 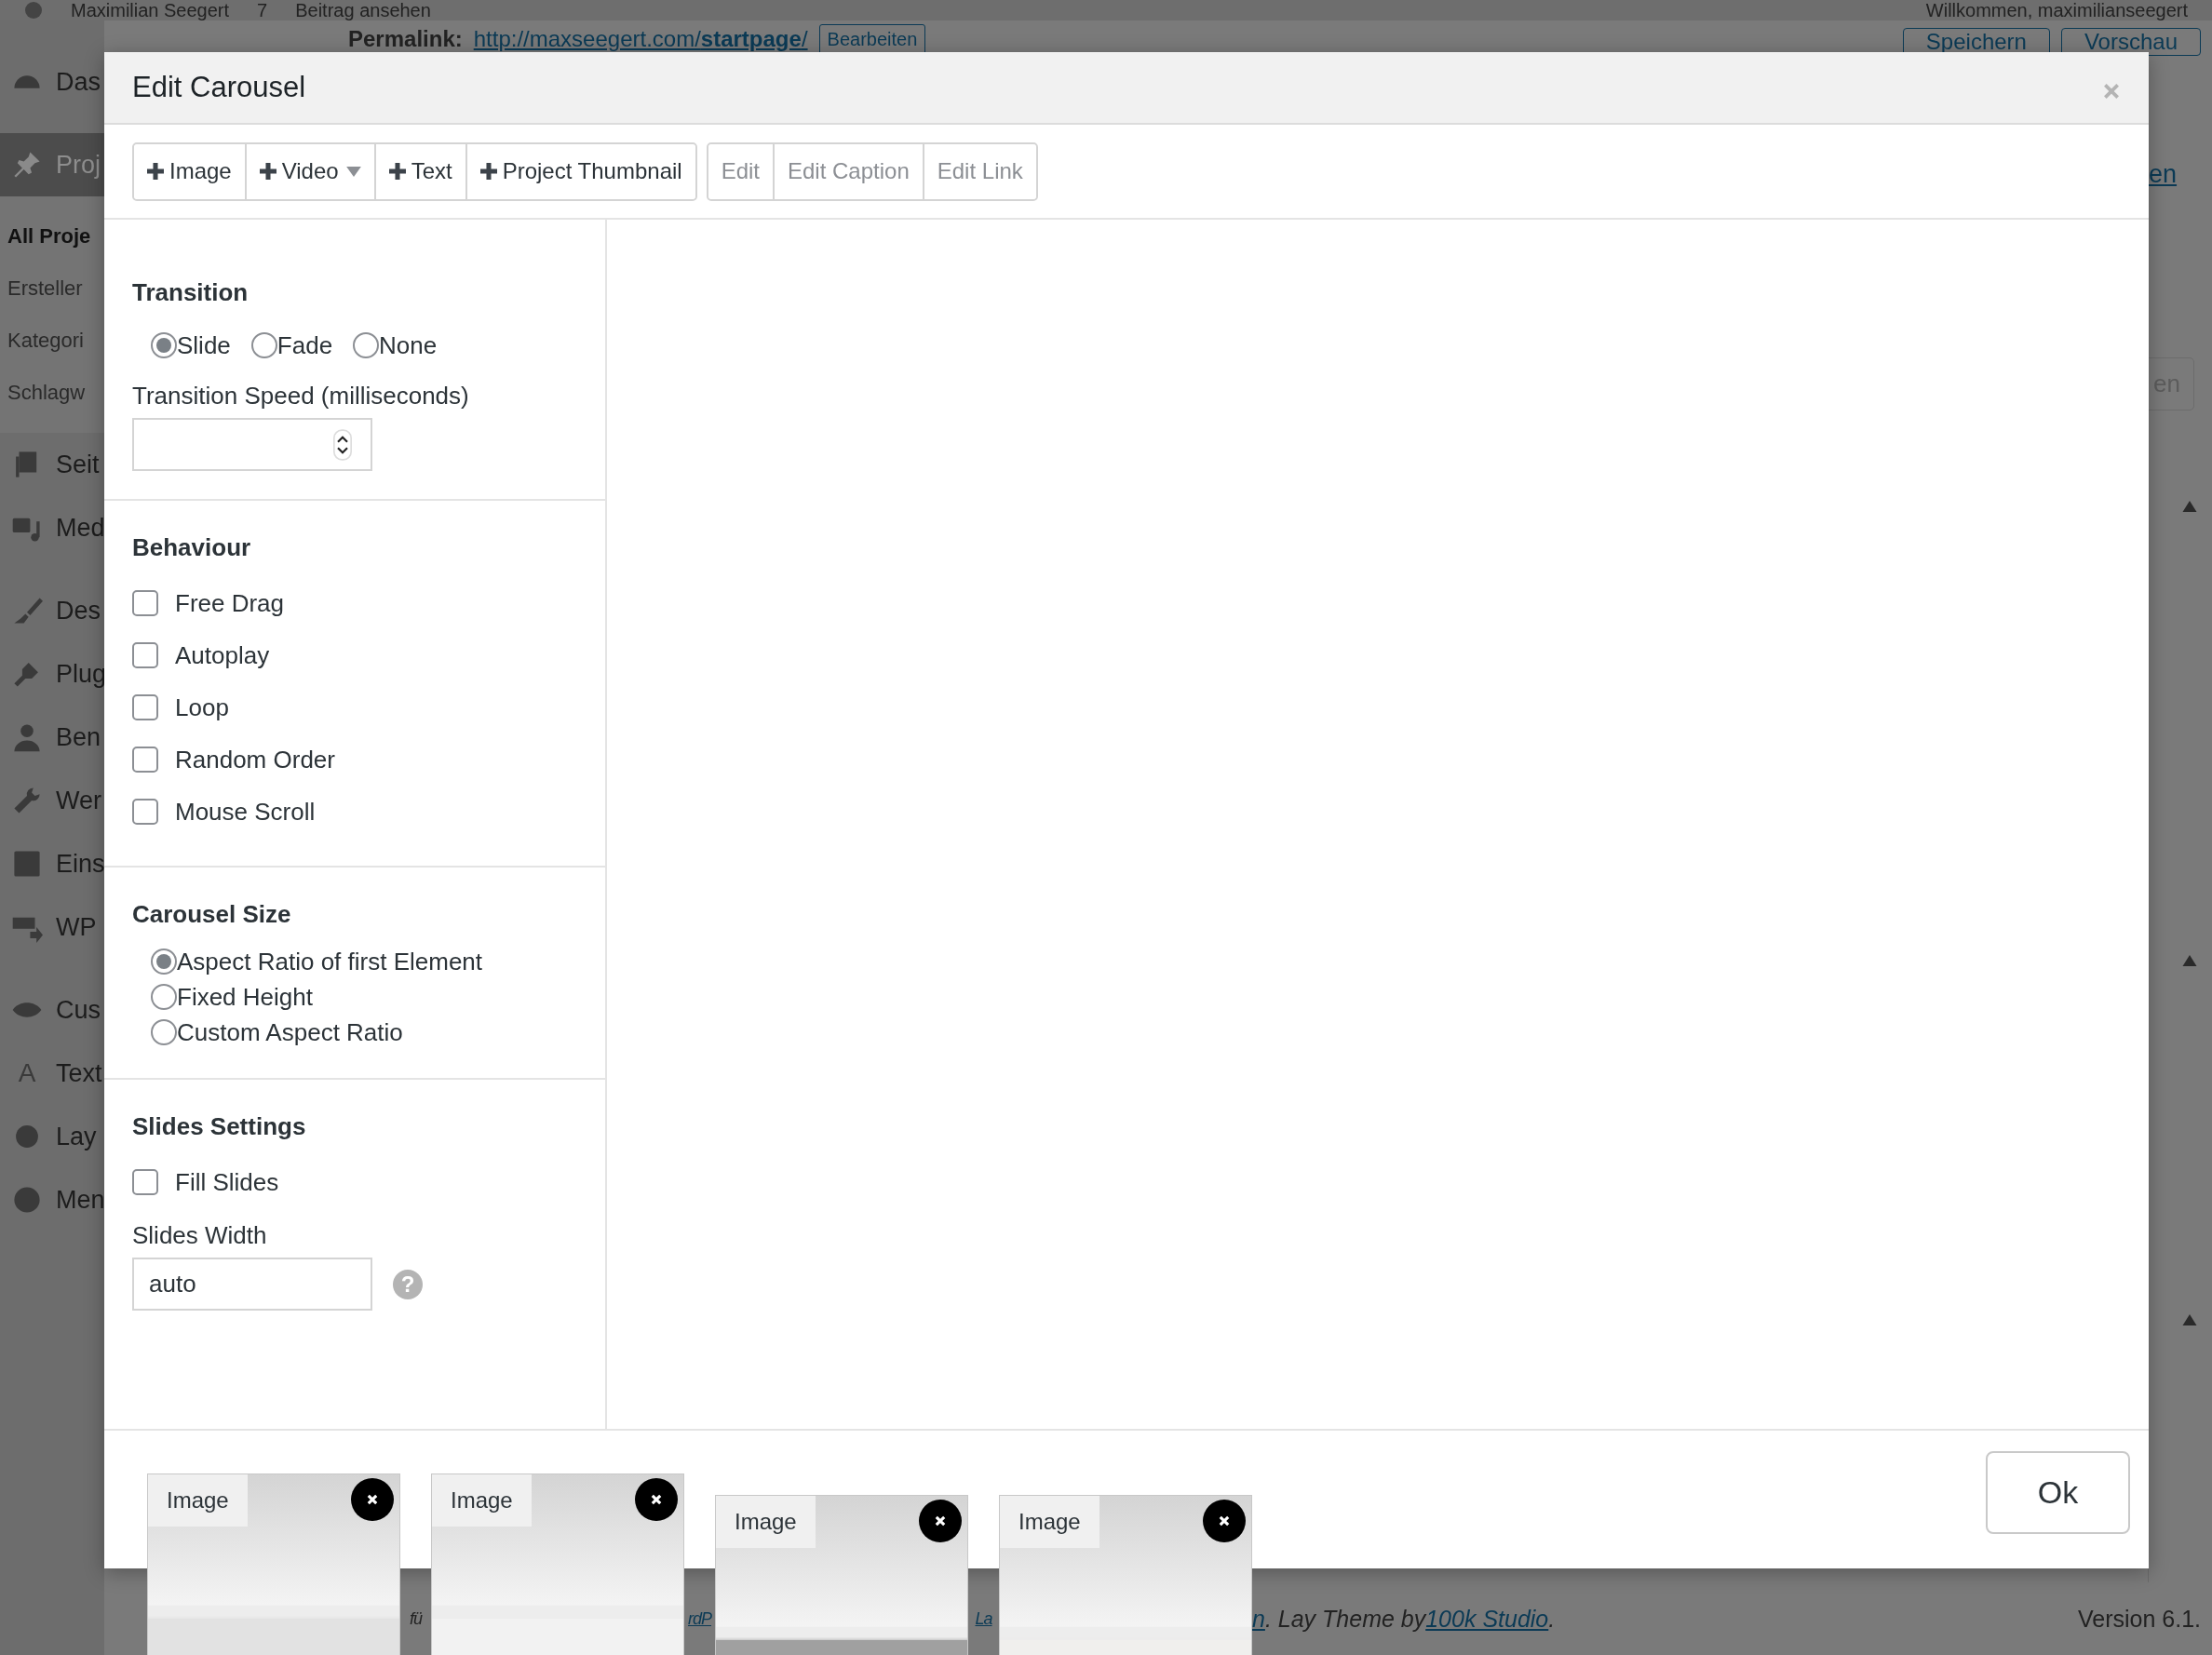 What do you see at coordinates (52, 164) in the screenshot?
I see `sidebar-item: Proj` at bounding box center [52, 164].